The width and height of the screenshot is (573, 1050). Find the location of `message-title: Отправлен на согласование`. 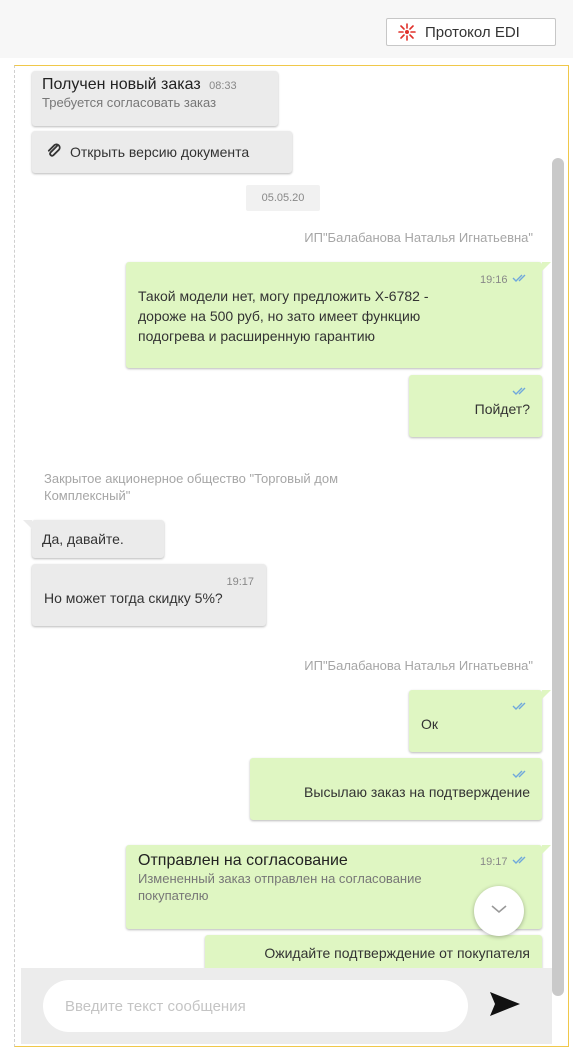

message-title: Отправлен на согласование is located at coordinates (243, 861).